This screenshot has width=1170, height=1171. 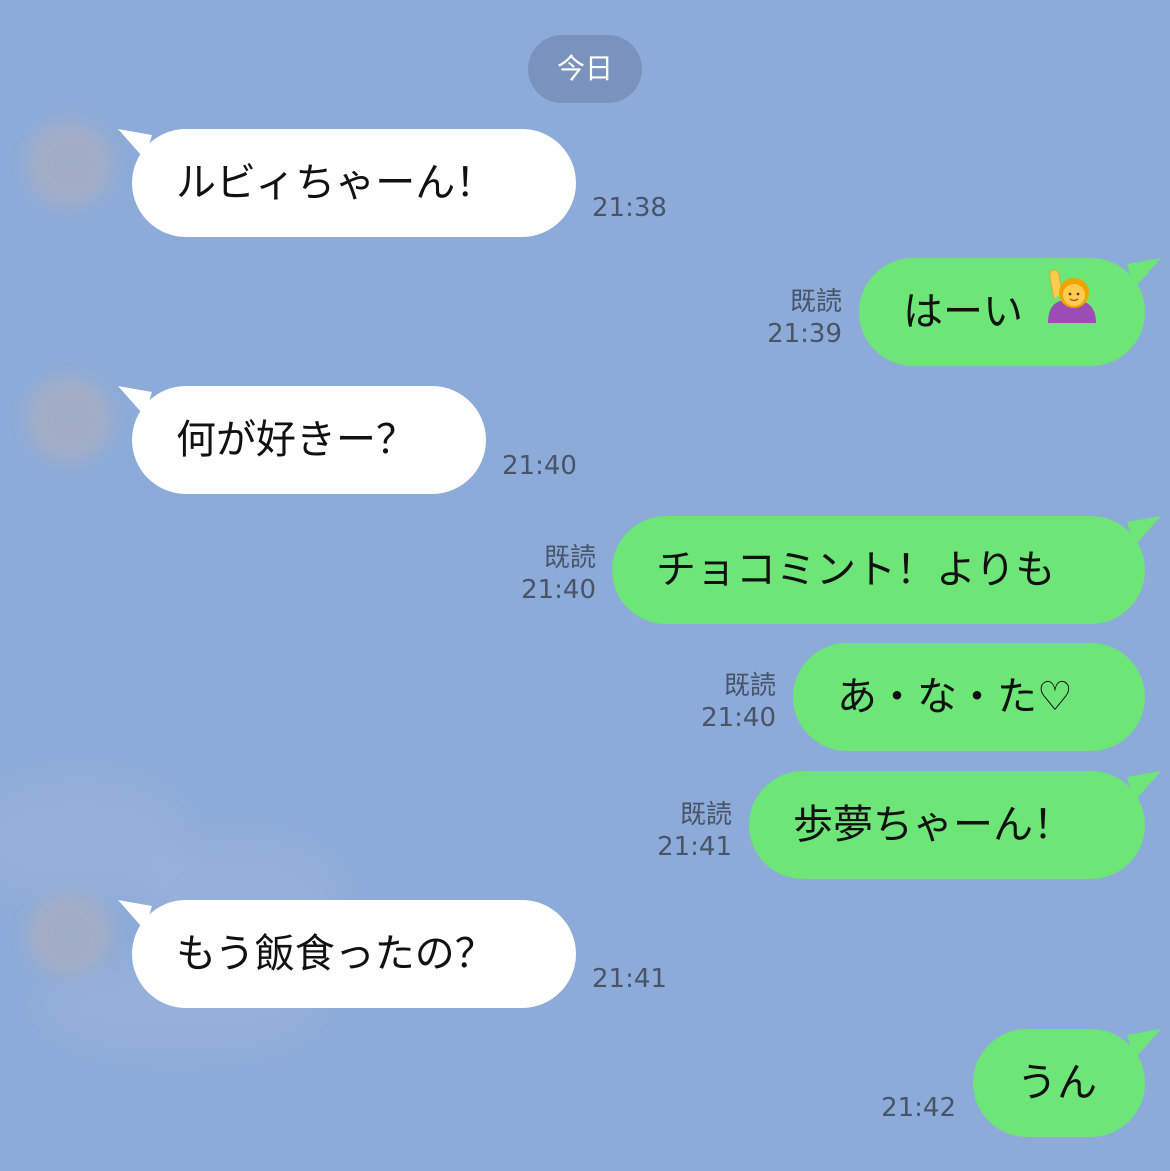 I want to click on message-bubble-outgoing: チョコミント！よりも, so click(x=886, y=570).